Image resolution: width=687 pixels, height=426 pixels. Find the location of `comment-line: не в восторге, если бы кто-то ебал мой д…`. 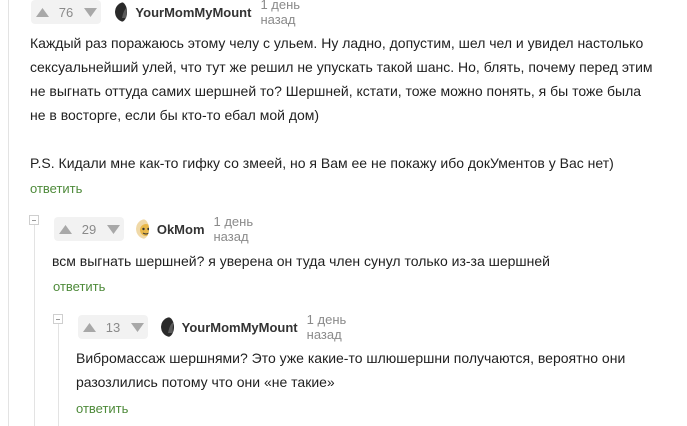

comment-line: не в восторге, если бы кто-то ебал мой д… is located at coordinates (175, 115).